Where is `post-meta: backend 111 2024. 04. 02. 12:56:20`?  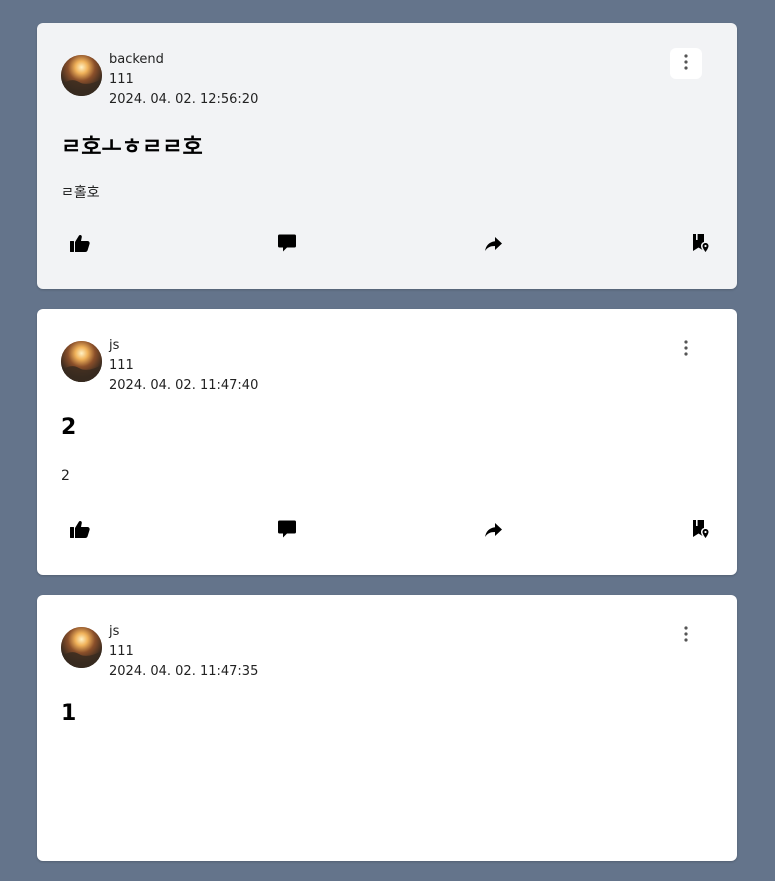
post-meta: backend 111 2024. 04. 02. 12:56:20 is located at coordinates (183, 80).